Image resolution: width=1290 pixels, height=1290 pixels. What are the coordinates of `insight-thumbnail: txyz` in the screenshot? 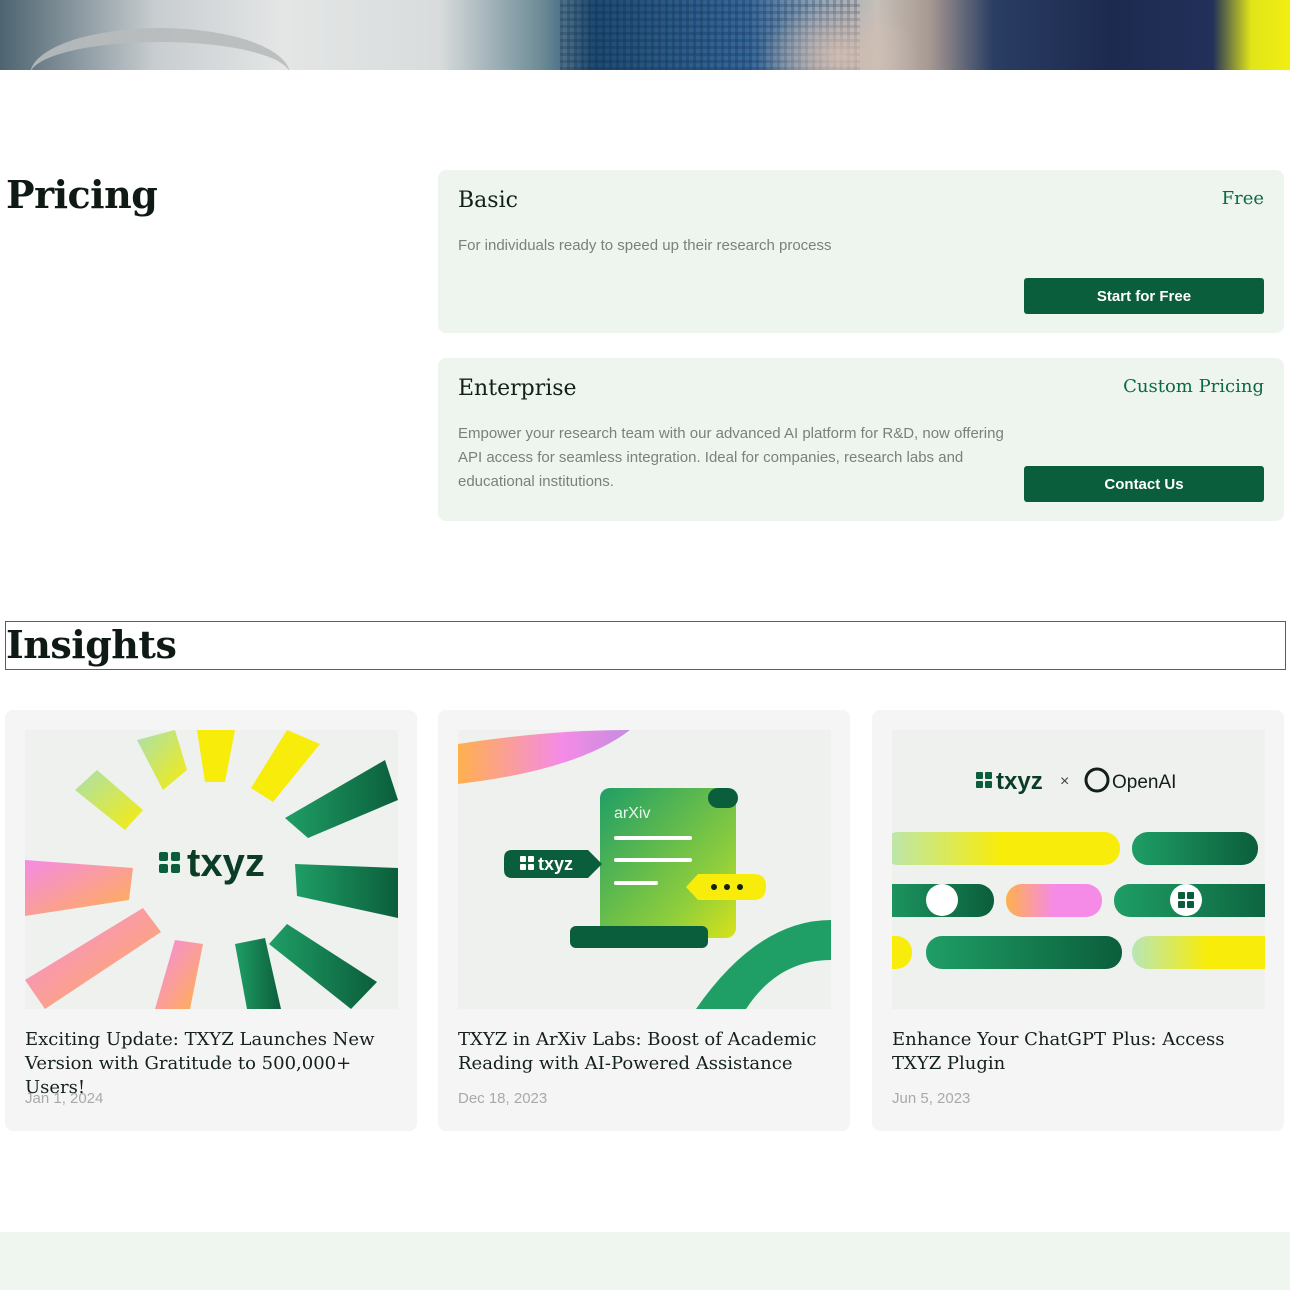 It's located at (211, 869).